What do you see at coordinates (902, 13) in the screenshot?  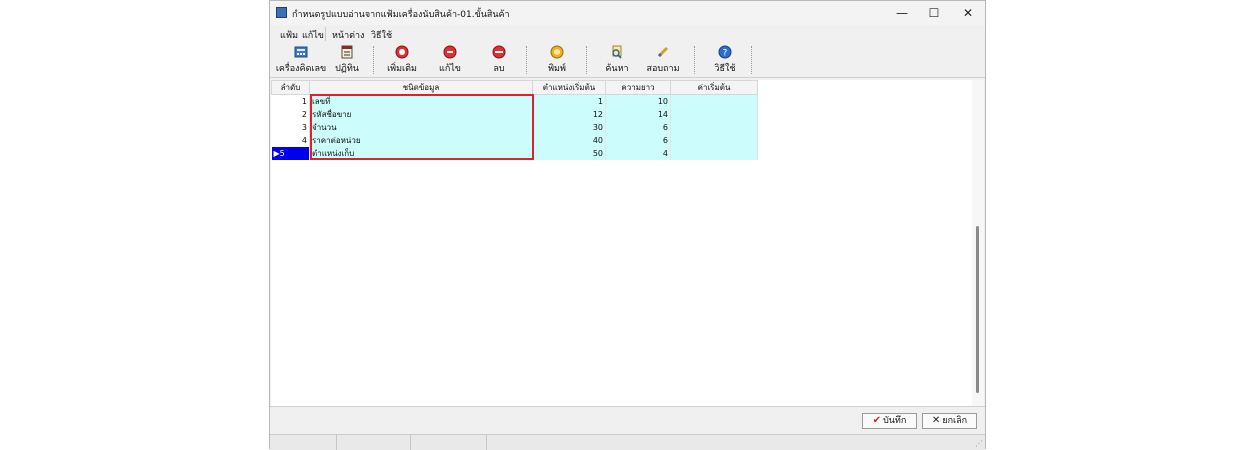 I see `minimize-button: —` at bounding box center [902, 13].